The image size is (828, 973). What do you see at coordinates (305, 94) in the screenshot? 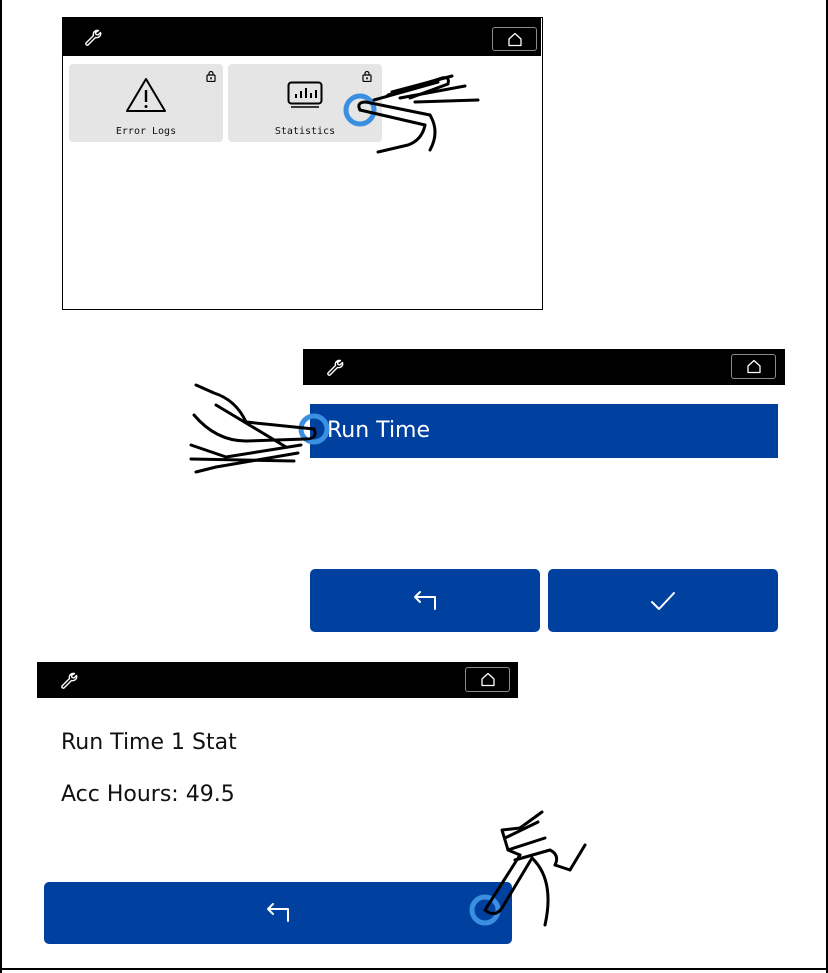
I see `statistics-icon` at bounding box center [305, 94].